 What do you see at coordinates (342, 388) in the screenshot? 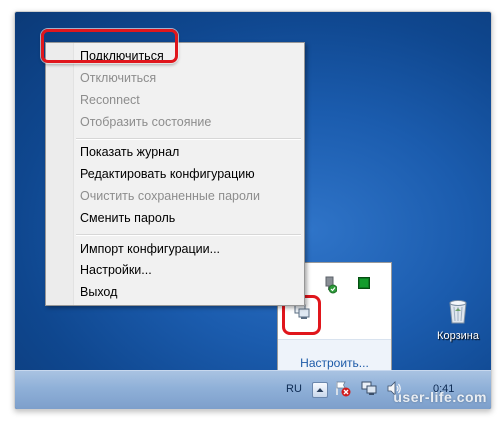
I see `action-center-flag-icon` at bounding box center [342, 388].